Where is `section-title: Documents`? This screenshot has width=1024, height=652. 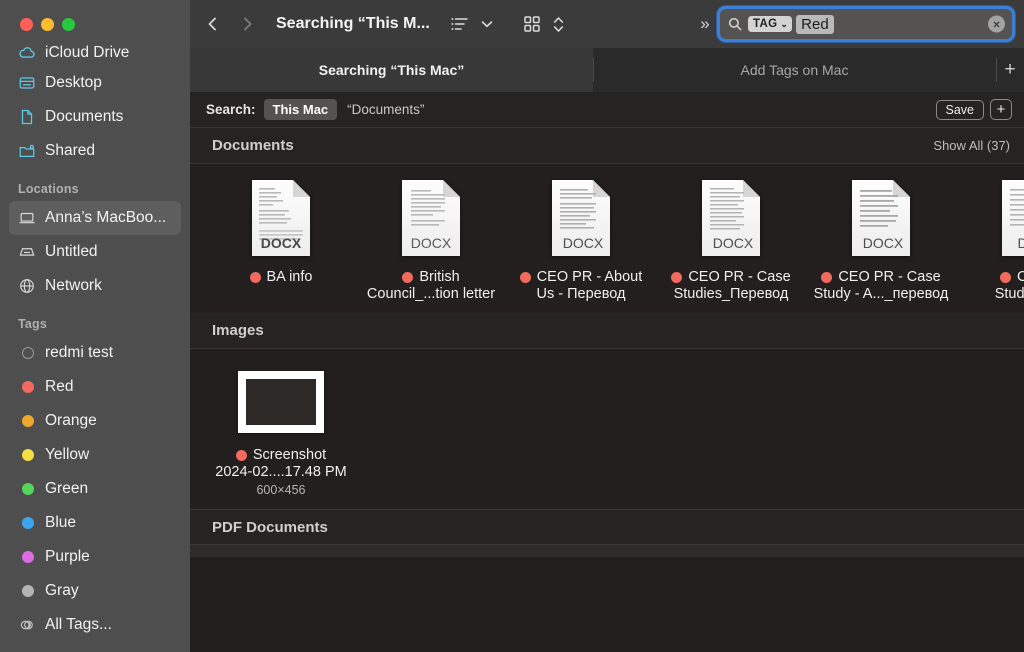
section-title: Documents is located at coordinates (253, 145).